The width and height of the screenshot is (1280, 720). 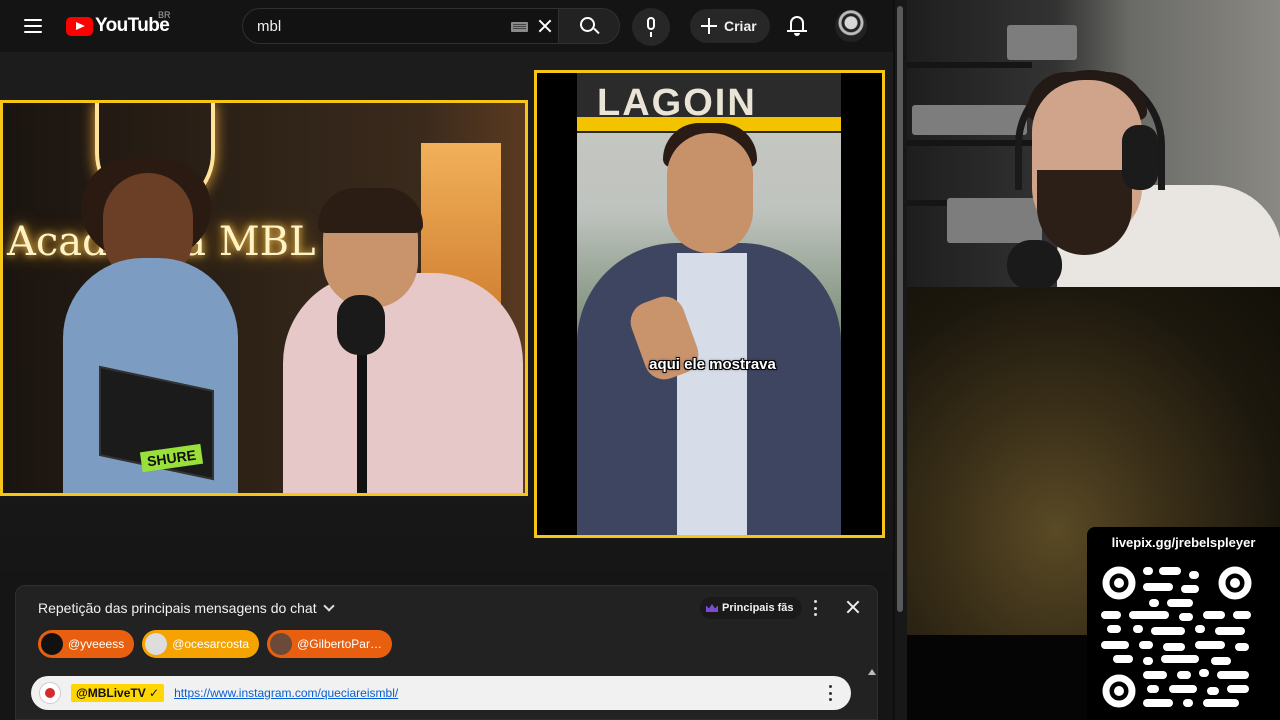 I want to click on search-button, so click(x=589, y=26).